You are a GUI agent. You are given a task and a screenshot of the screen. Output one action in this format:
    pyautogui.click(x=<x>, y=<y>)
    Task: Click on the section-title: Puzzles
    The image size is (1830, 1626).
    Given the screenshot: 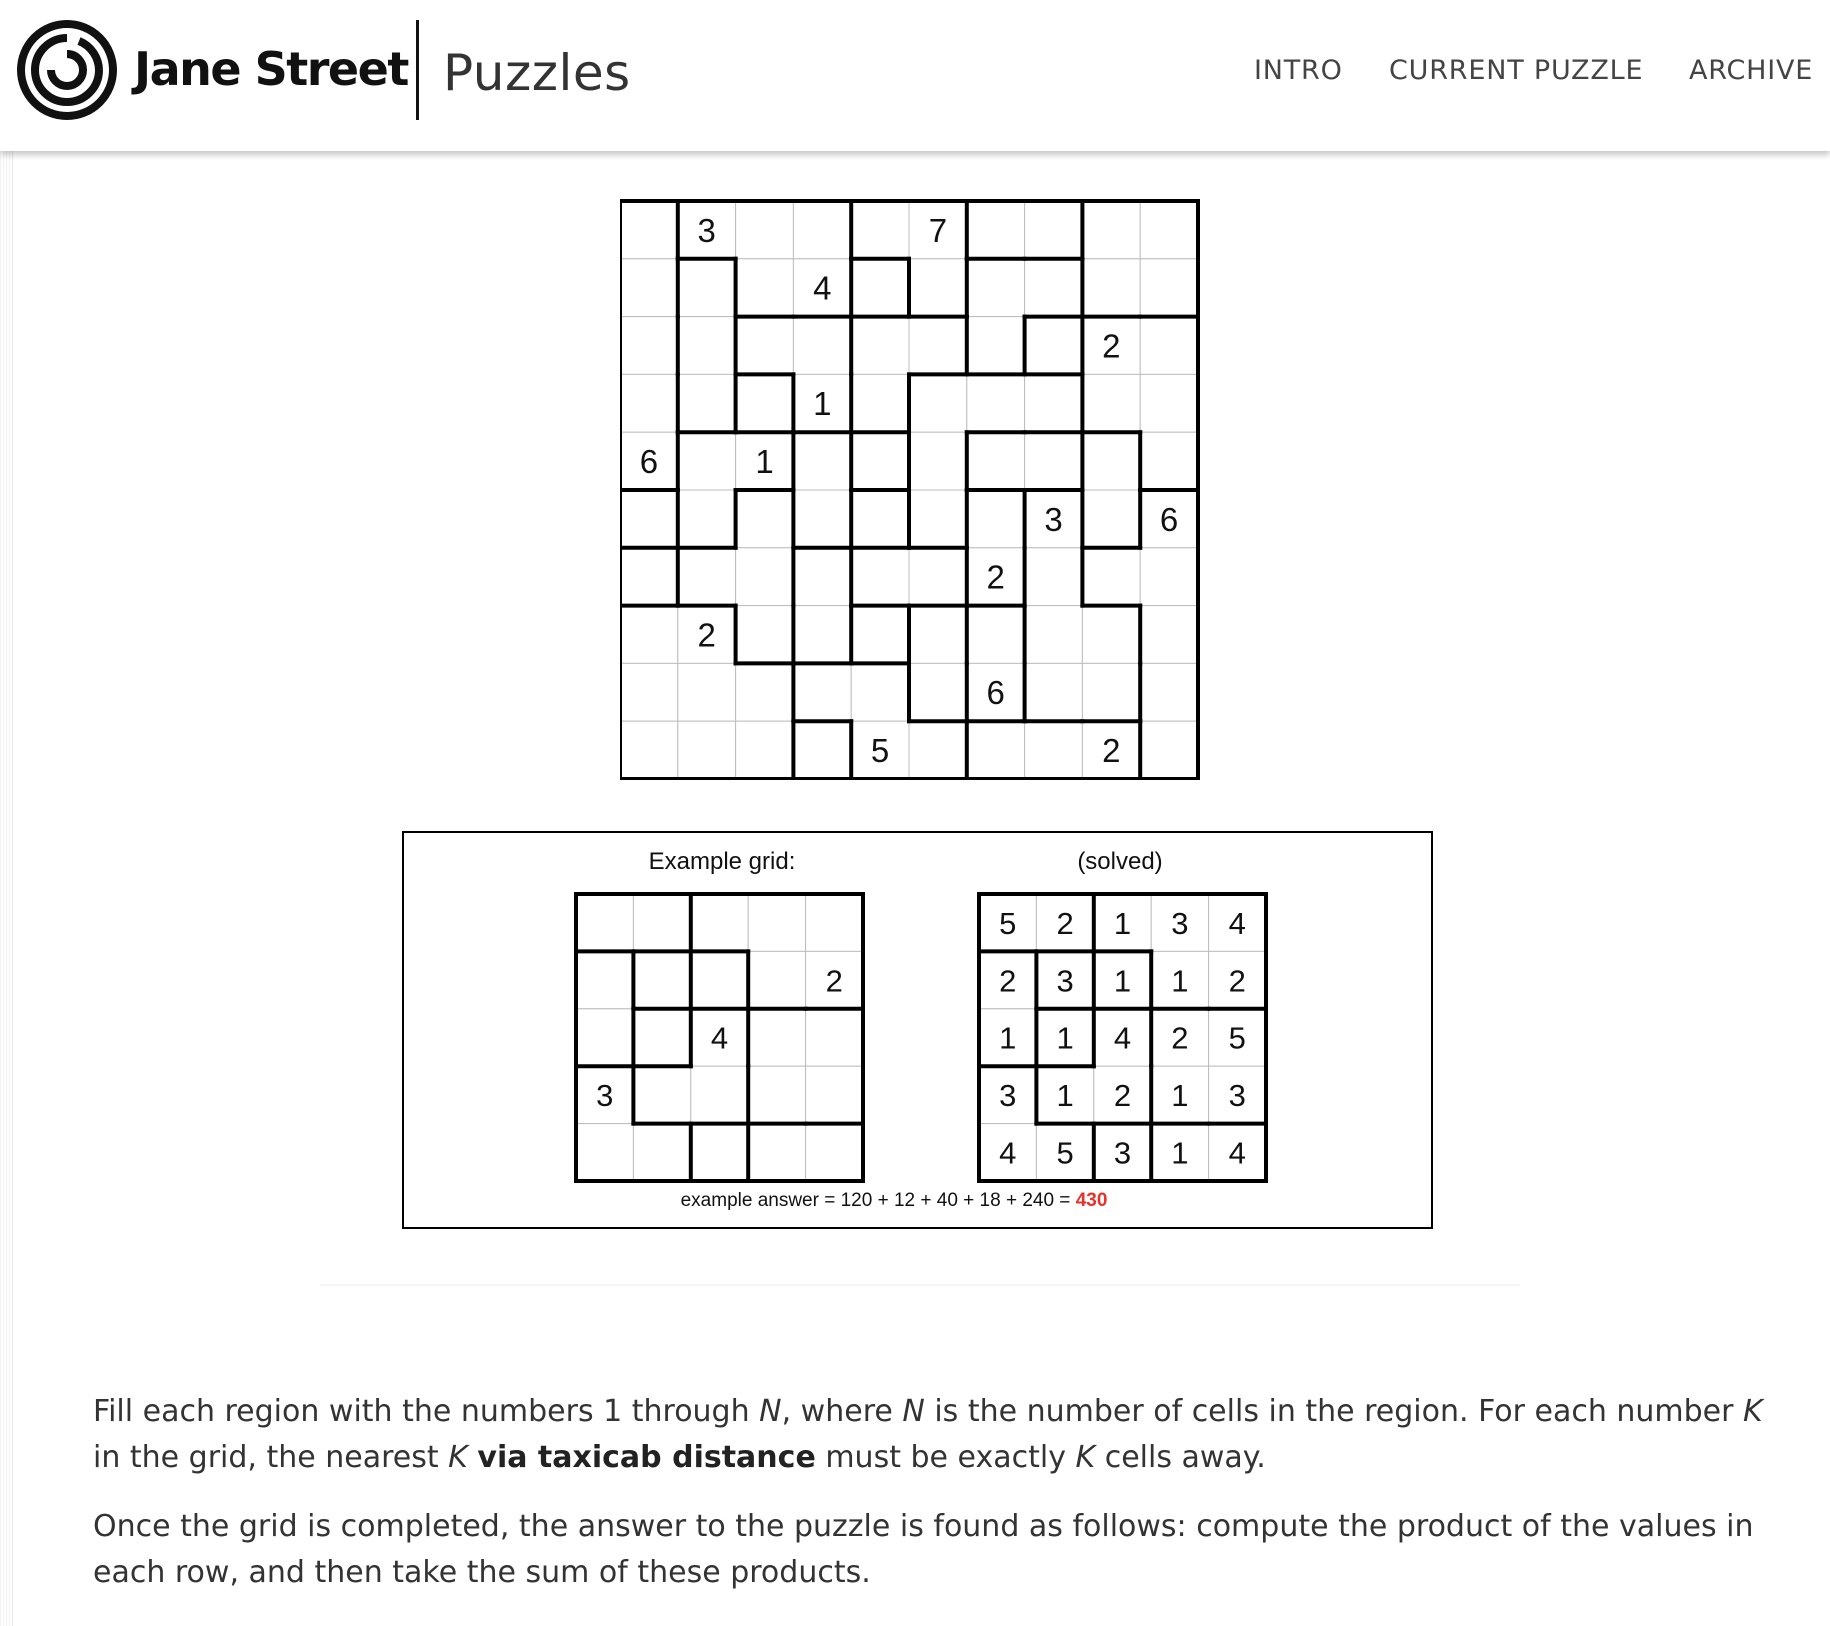 What is the action you would take?
    pyautogui.click(x=537, y=73)
    